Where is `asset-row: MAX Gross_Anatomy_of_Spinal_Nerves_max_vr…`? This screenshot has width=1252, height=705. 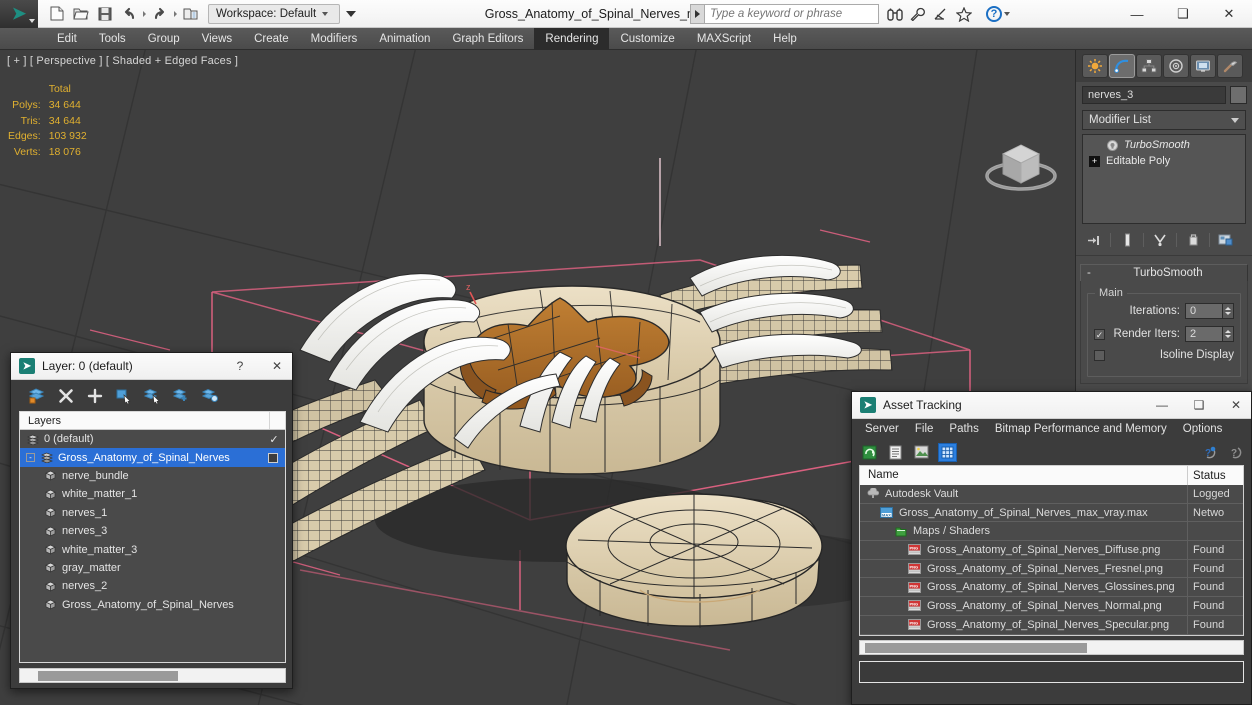 asset-row: MAX Gross_Anatomy_of_Spinal_Nerves_max_vr… is located at coordinates (1051, 513).